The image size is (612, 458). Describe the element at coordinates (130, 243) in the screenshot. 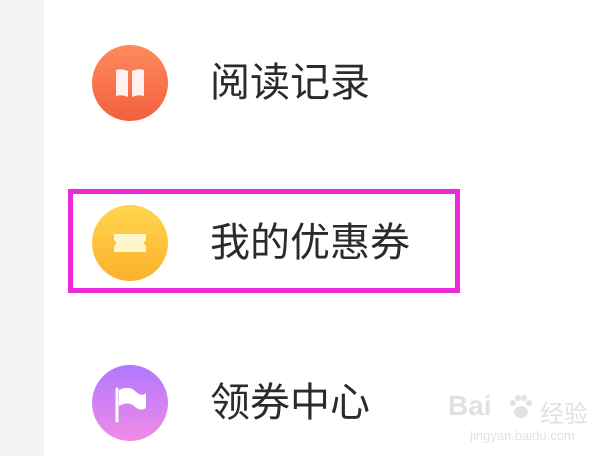

I see `coupon-ticket-icon` at that location.